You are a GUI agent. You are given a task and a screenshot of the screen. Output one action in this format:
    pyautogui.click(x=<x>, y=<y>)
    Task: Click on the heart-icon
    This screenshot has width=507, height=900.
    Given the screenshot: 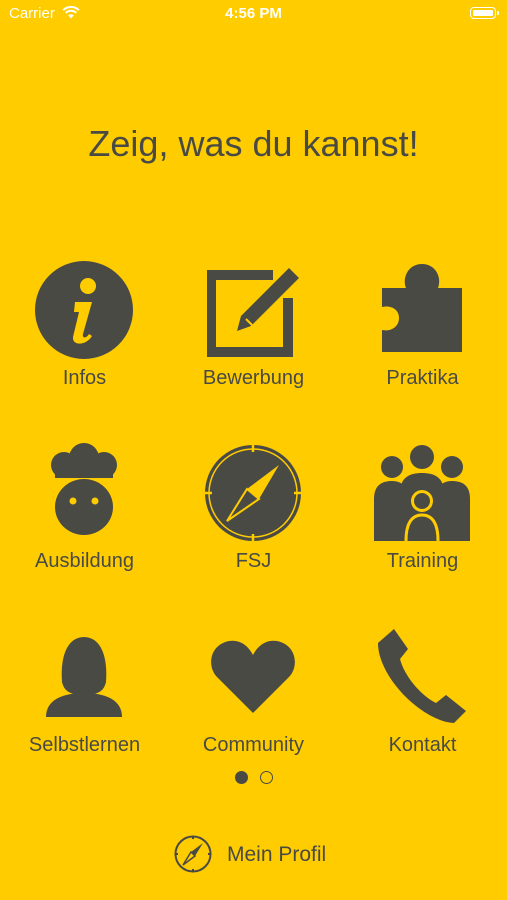 What is the action you would take?
    pyautogui.click(x=253, y=676)
    